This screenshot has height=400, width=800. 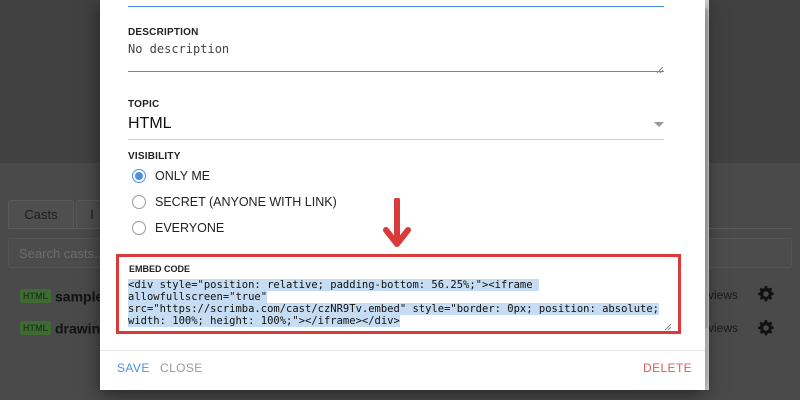 I want to click on radio-label: SECRET (ANYONE WITH LINK), so click(x=246, y=202).